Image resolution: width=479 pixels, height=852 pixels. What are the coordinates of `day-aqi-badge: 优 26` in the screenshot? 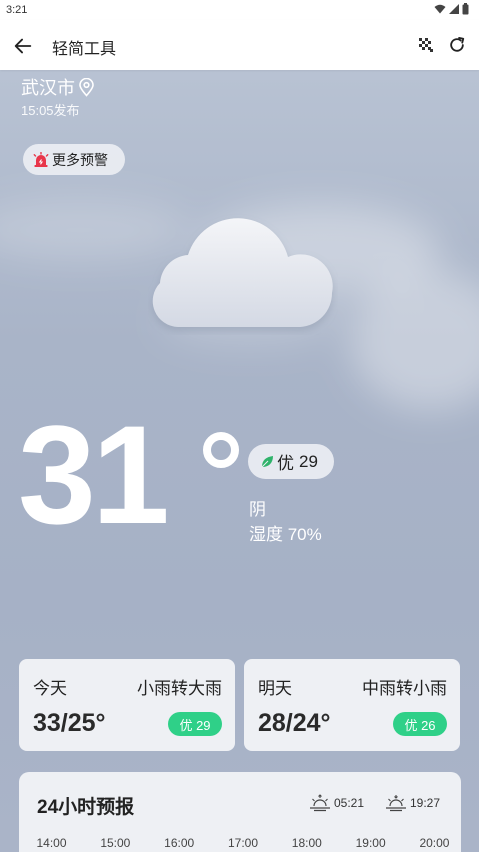 It's located at (420, 724).